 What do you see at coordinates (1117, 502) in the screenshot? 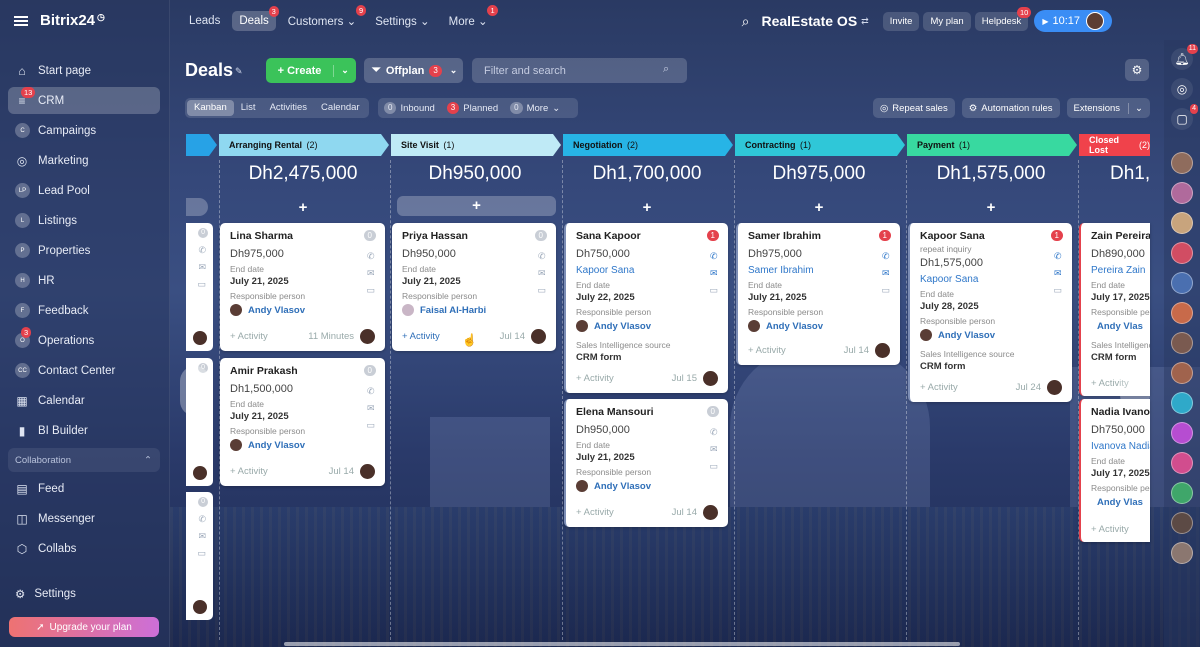
I see `responsible-person: Andy Vlas` at bounding box center [1117, 502].